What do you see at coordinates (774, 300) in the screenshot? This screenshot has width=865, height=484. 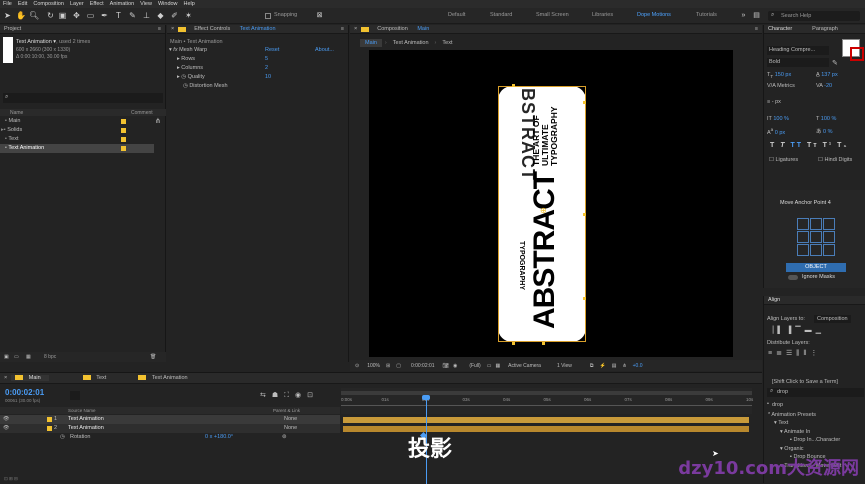 I see `tab-align: Align` at bounding box center [774, 300].